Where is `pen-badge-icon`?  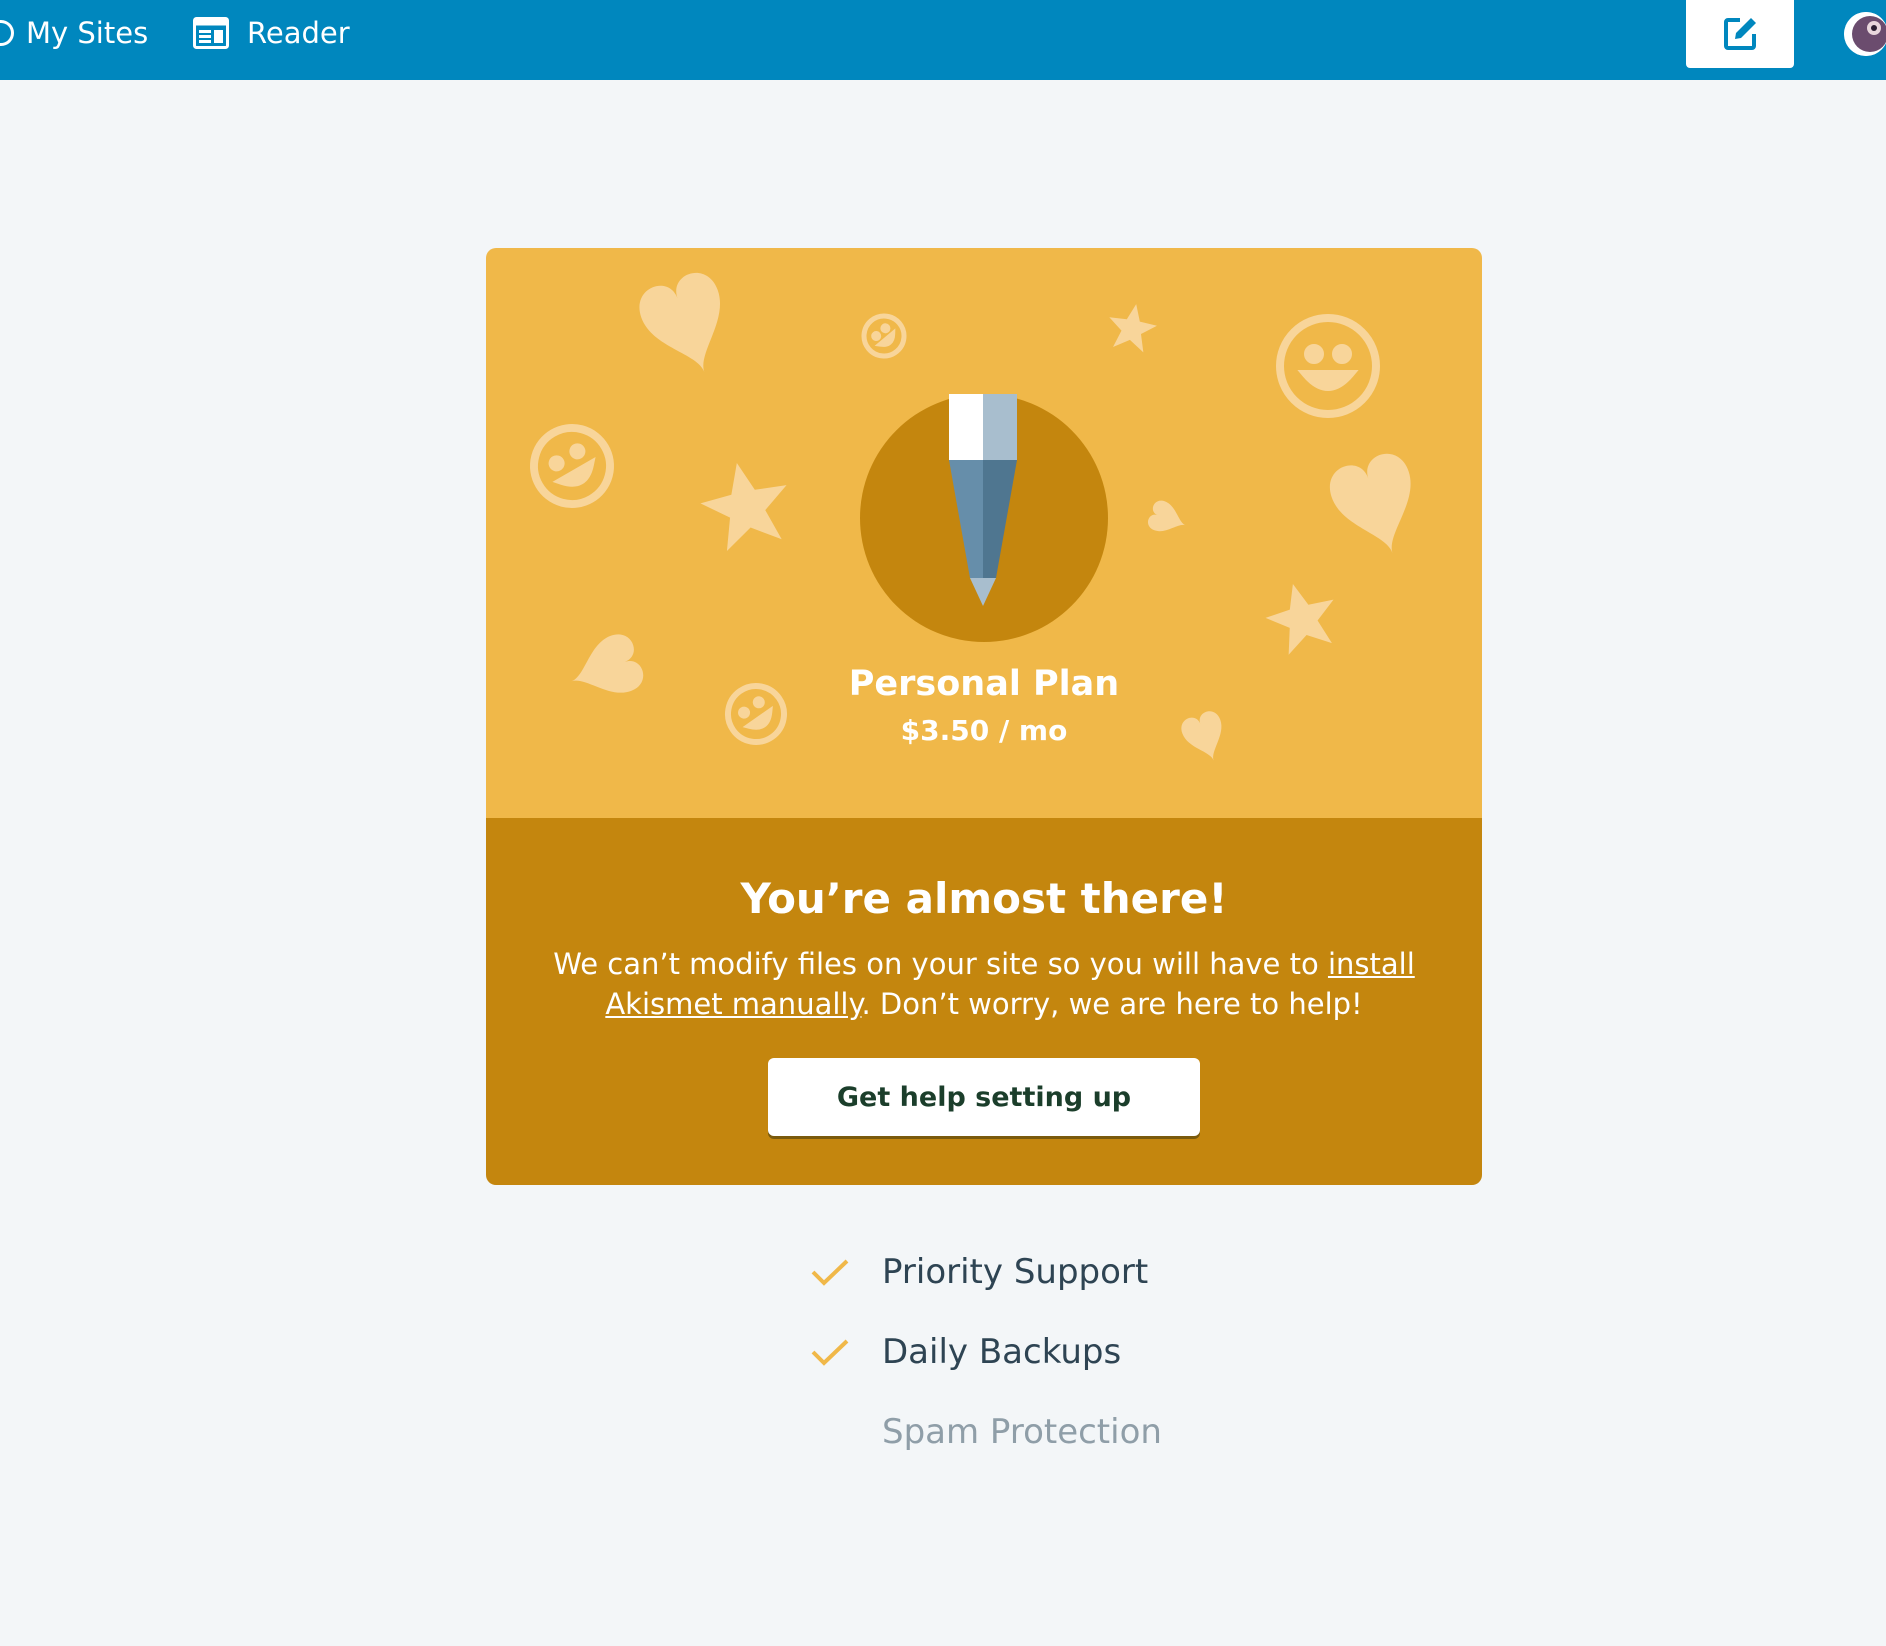
pen-badge-icon is located at coordinates (984, 518).